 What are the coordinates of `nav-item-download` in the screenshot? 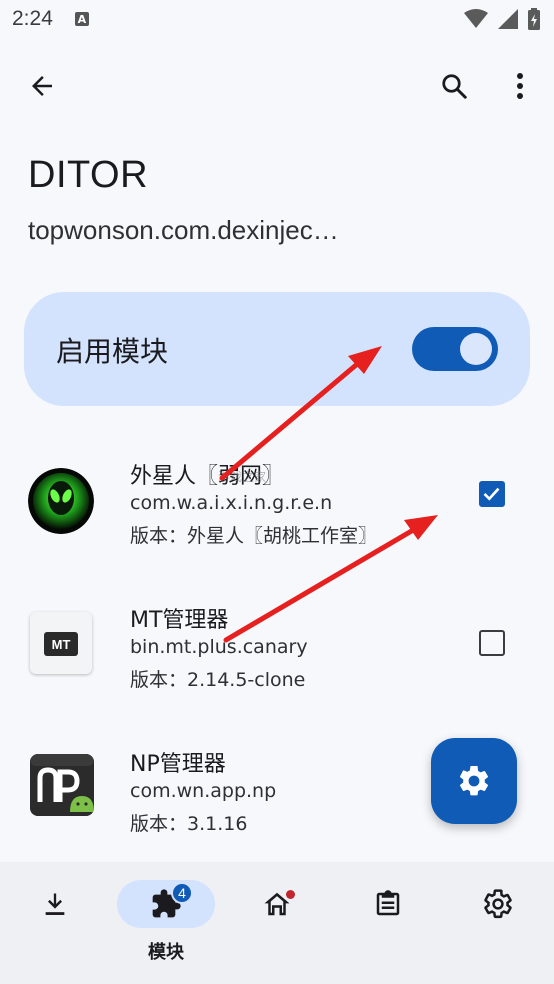 It's located at (55, 925).